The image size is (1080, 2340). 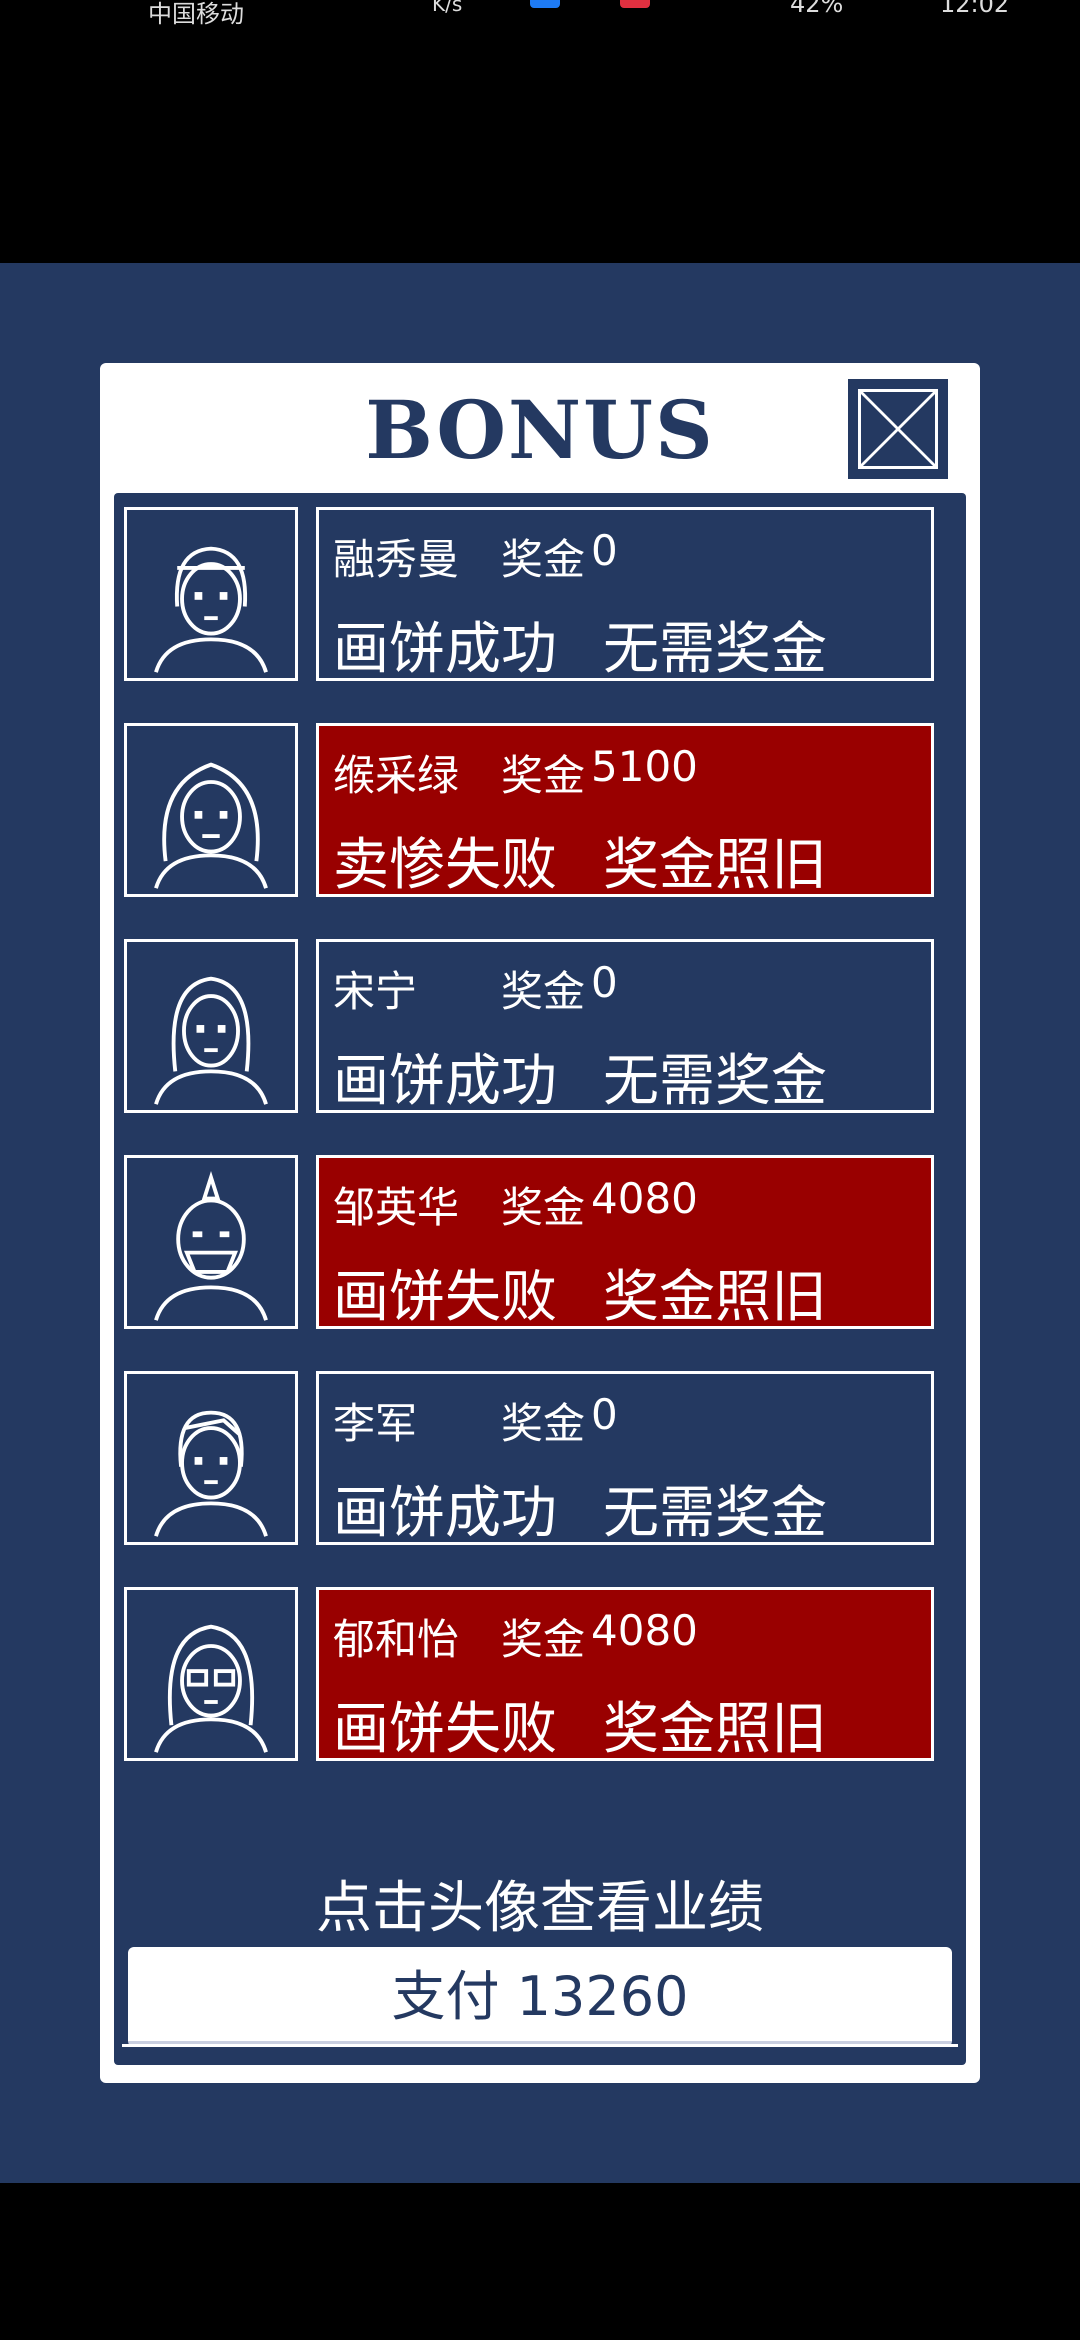 I want to click on pay-button: 支付 13260, so click(x=540, y=1997).